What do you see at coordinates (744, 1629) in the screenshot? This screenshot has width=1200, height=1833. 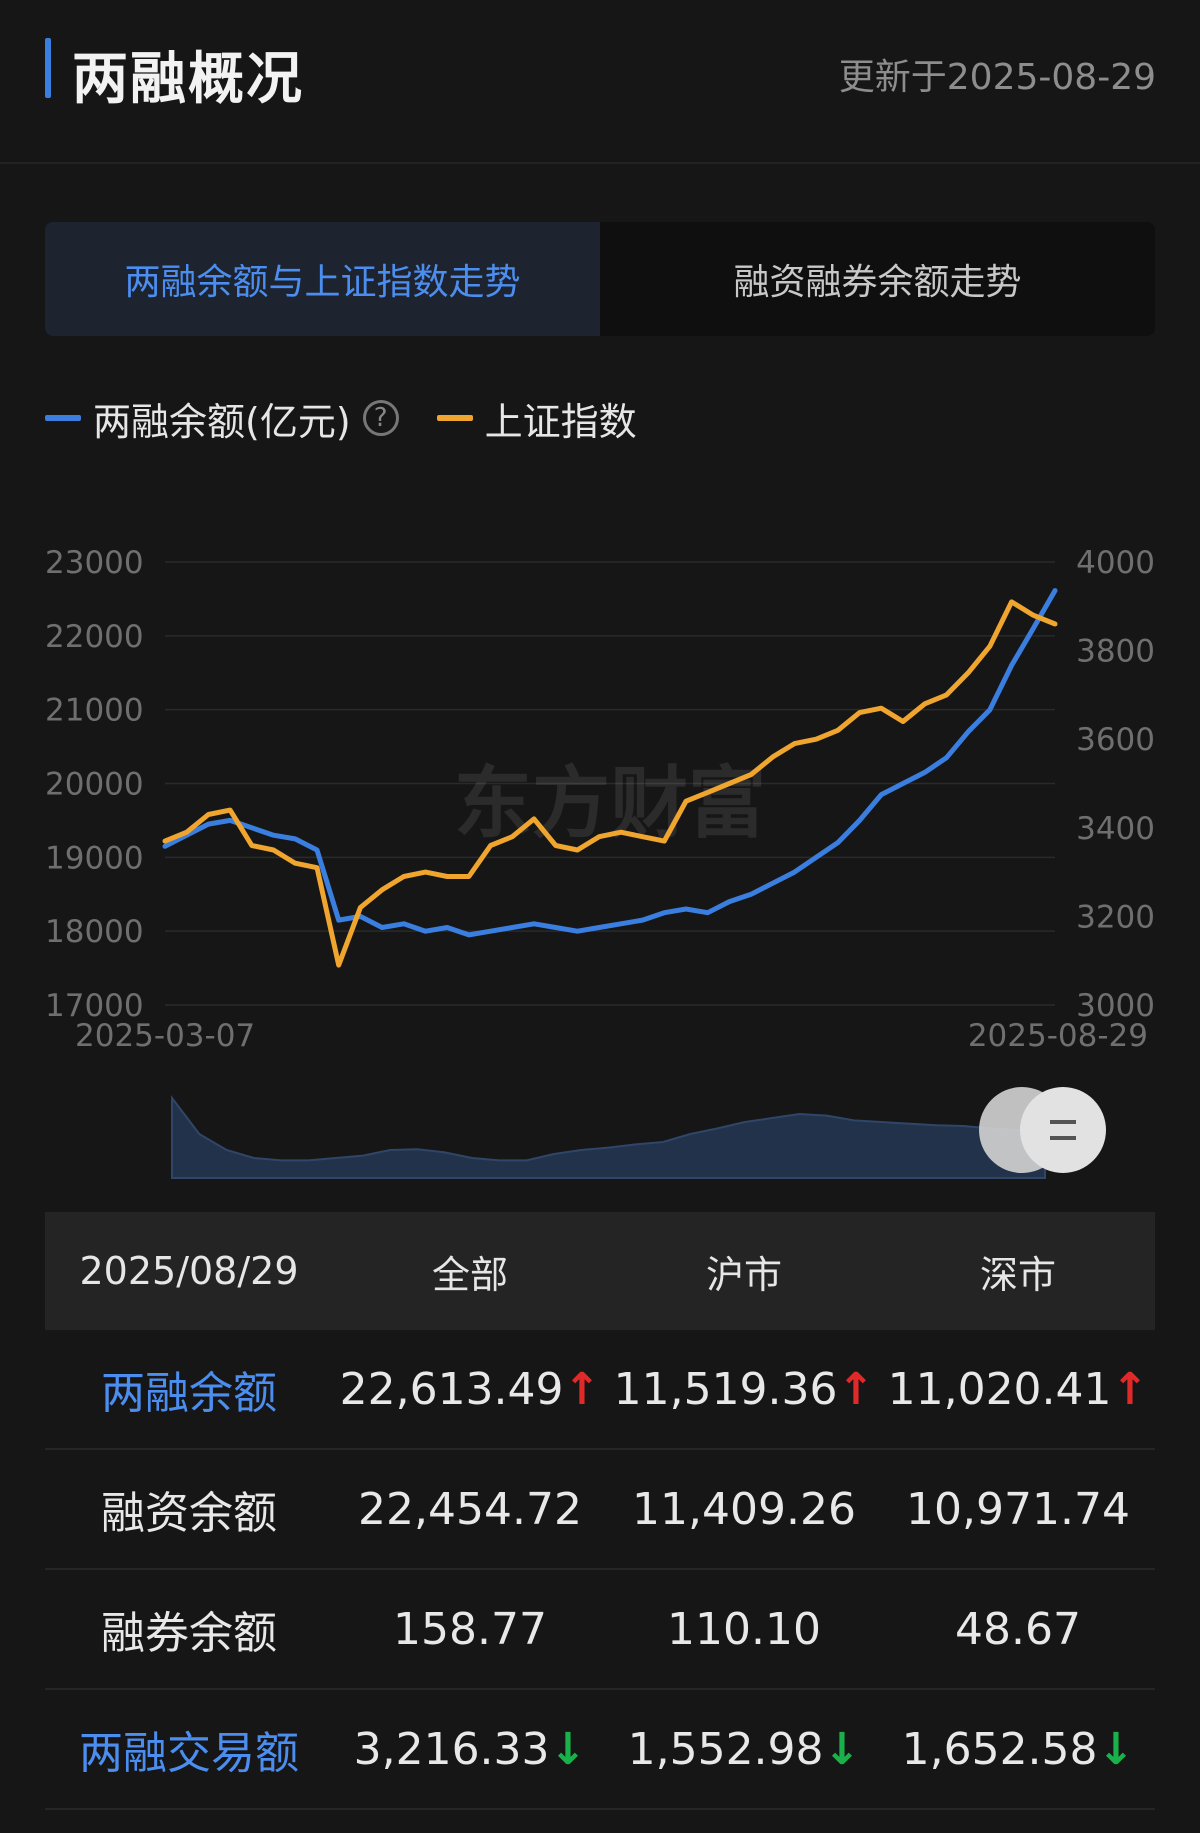 I see `row-value: 110.10` at bounding box center [744, 1629].